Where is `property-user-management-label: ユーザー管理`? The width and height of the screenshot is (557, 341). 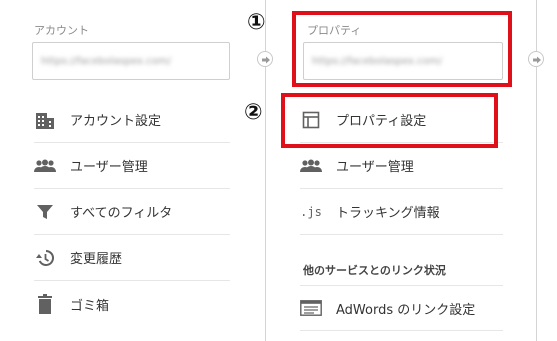 property-user-management-label: ユーザー管理 is located at coordinates (375, 167).